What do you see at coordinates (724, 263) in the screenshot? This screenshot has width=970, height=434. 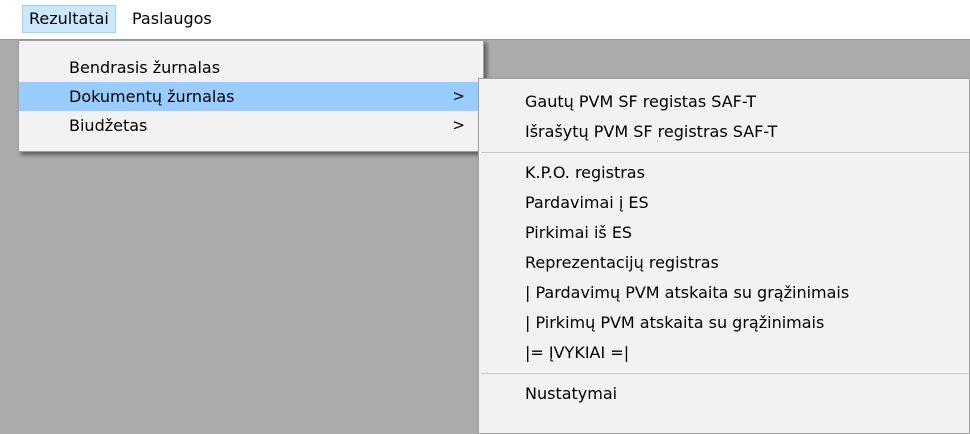 I see `menu-item-reprezentaciju-registras: Reprezentacijų registras` at bounding box center [724, 263].